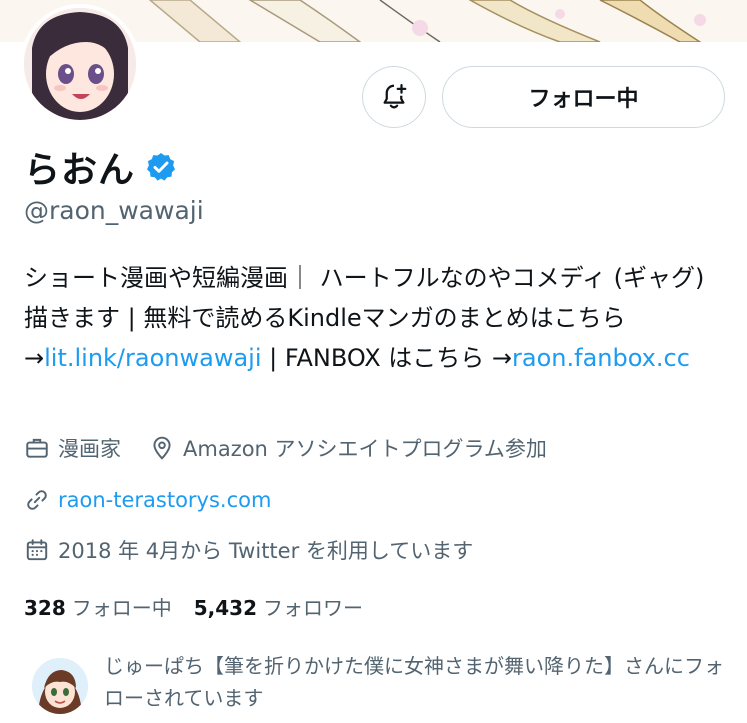 This screenshot has height=723, width=747. What do you see at coordinates (387, 358) in the screenshot?
I see `bio-text-2: | FANBOX はこちら →` at bounding box center [387, 358].